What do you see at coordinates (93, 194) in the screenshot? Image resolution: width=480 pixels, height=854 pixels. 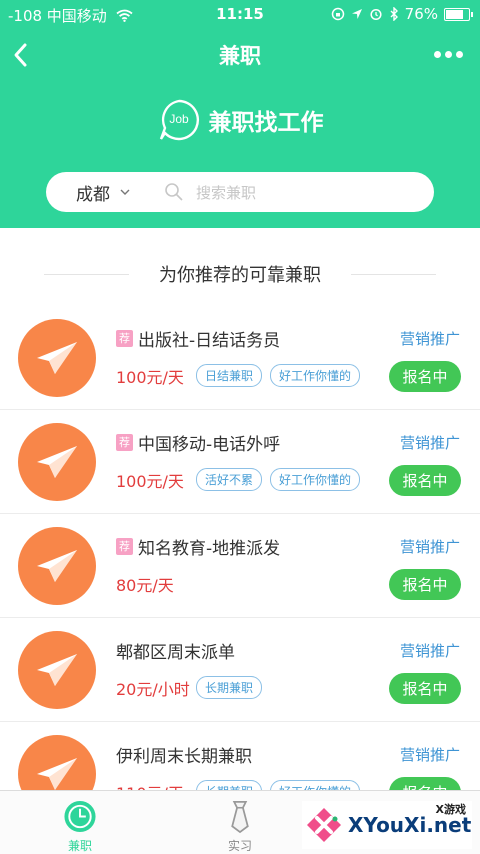 I see `city-label: 成都` at bounding box center [93, 194].